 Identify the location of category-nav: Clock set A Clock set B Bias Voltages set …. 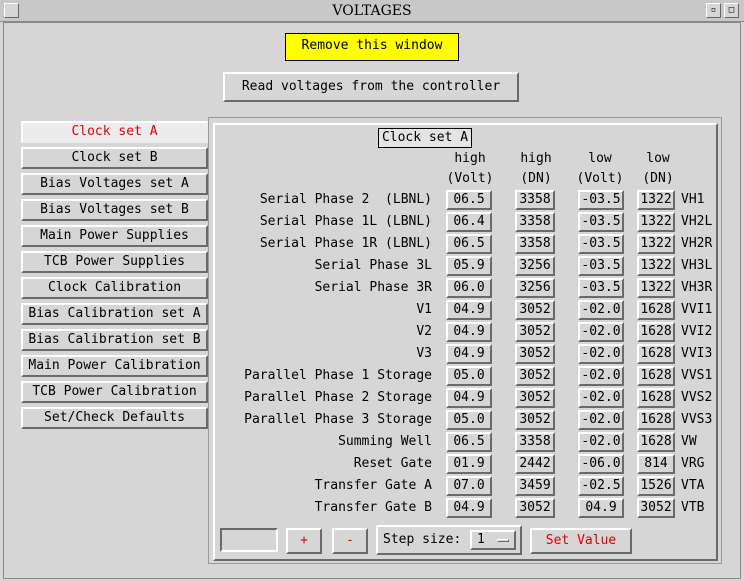
(114, 276).